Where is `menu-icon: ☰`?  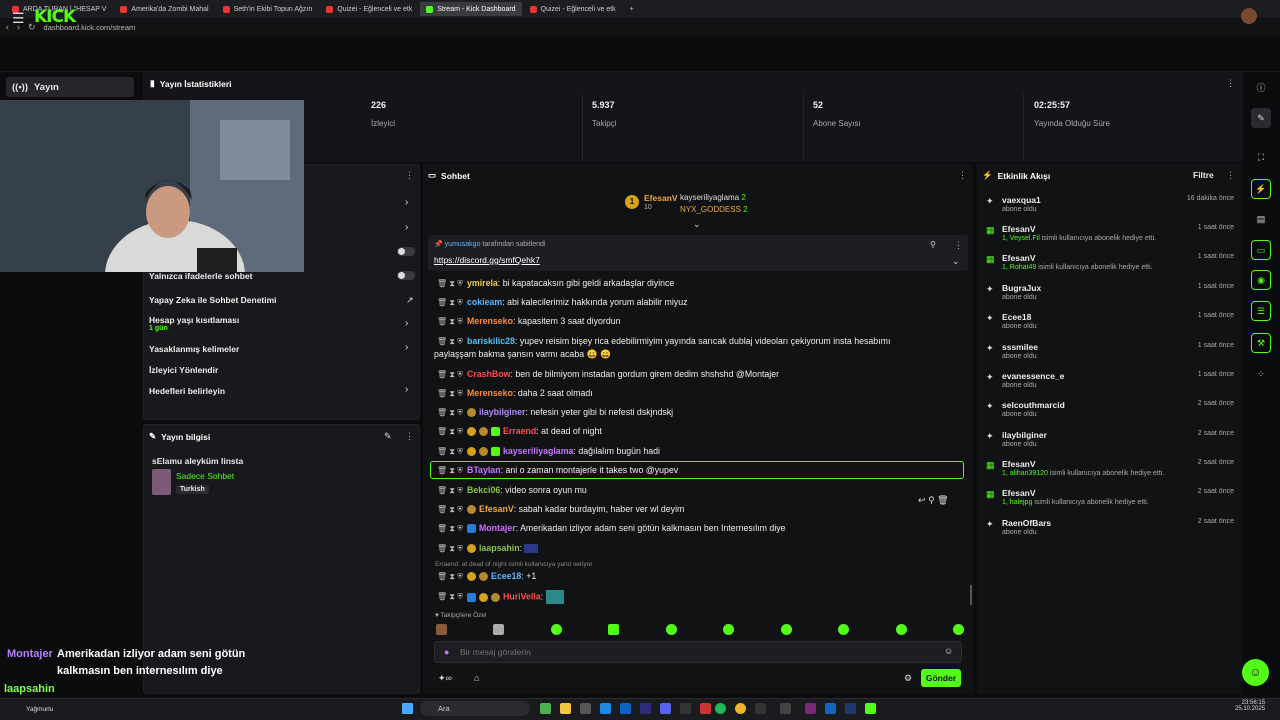 menu-icon: ☰ is located at coordinates (18, 18).